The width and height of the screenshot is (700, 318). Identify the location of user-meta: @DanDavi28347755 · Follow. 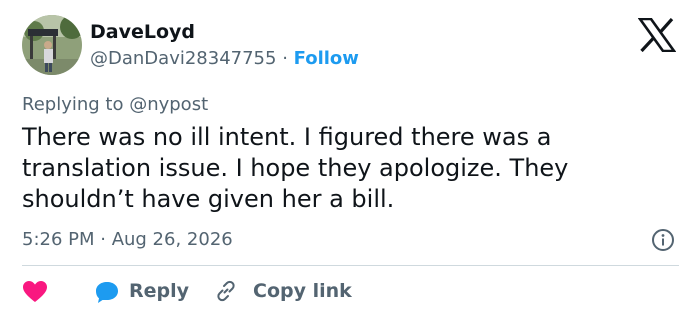
(224, 59).